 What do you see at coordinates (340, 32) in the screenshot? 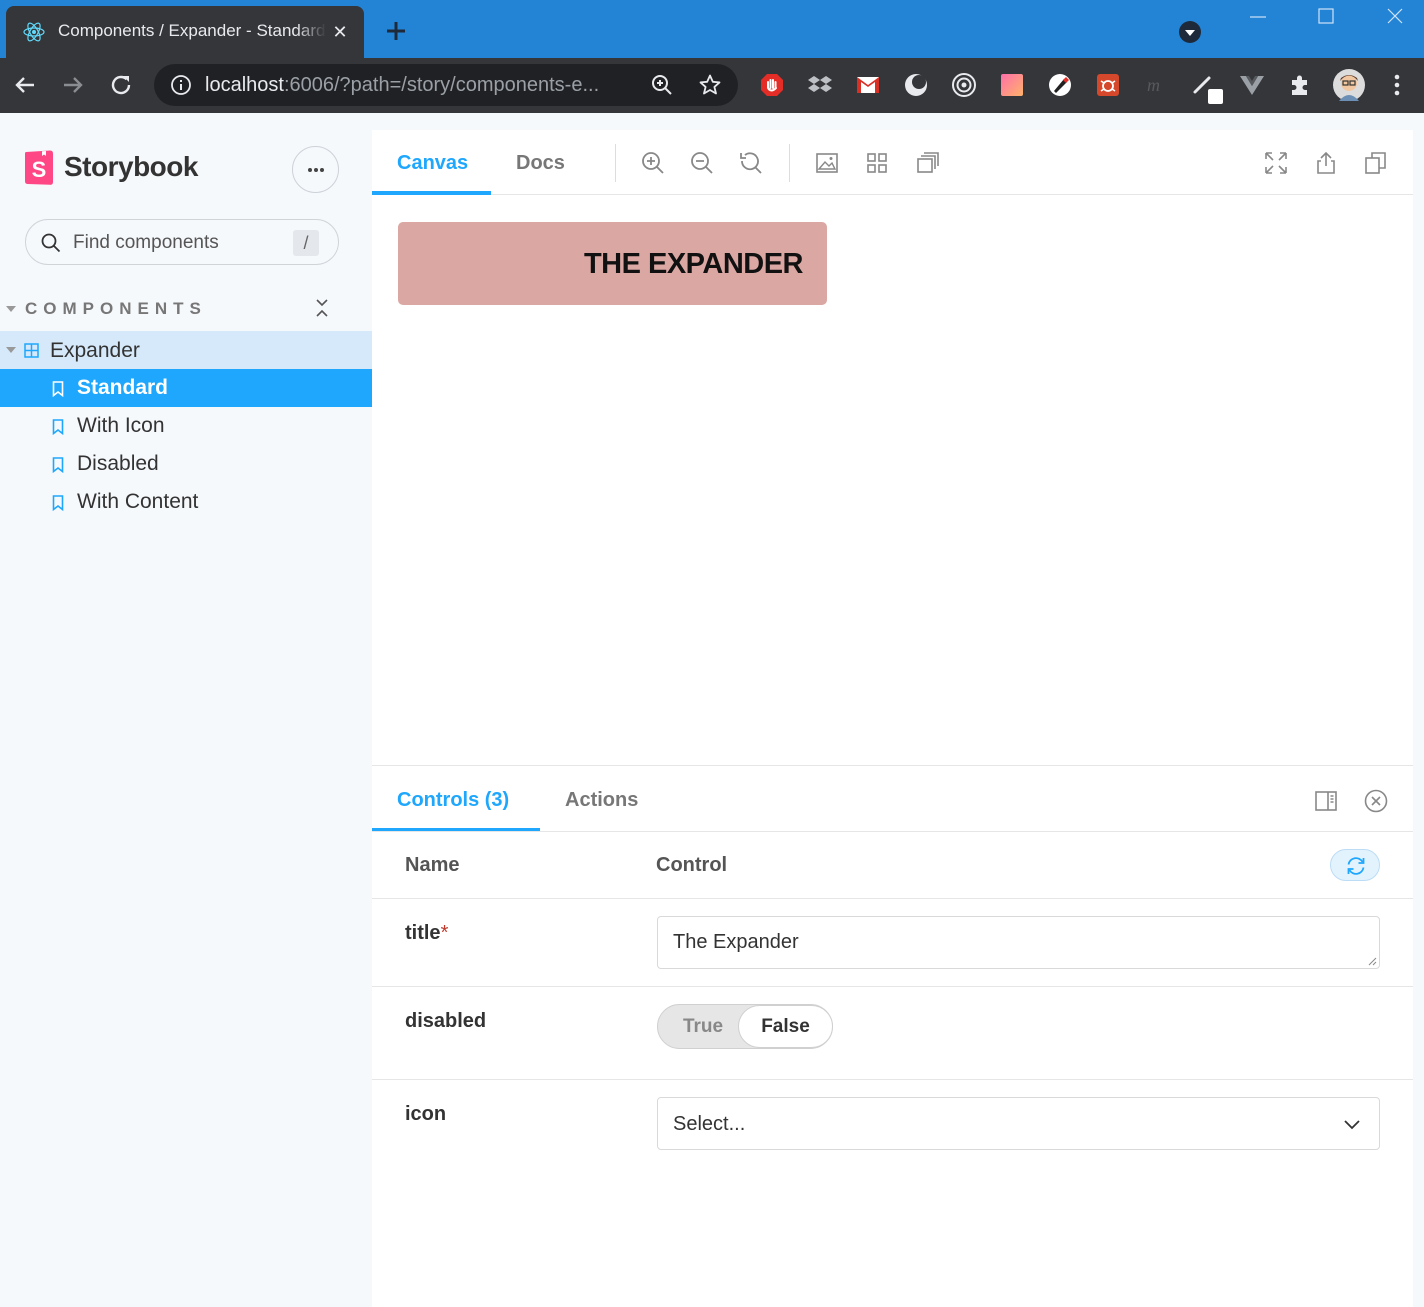
I see `close-icon: ✕` at bounding box center [340, 32].